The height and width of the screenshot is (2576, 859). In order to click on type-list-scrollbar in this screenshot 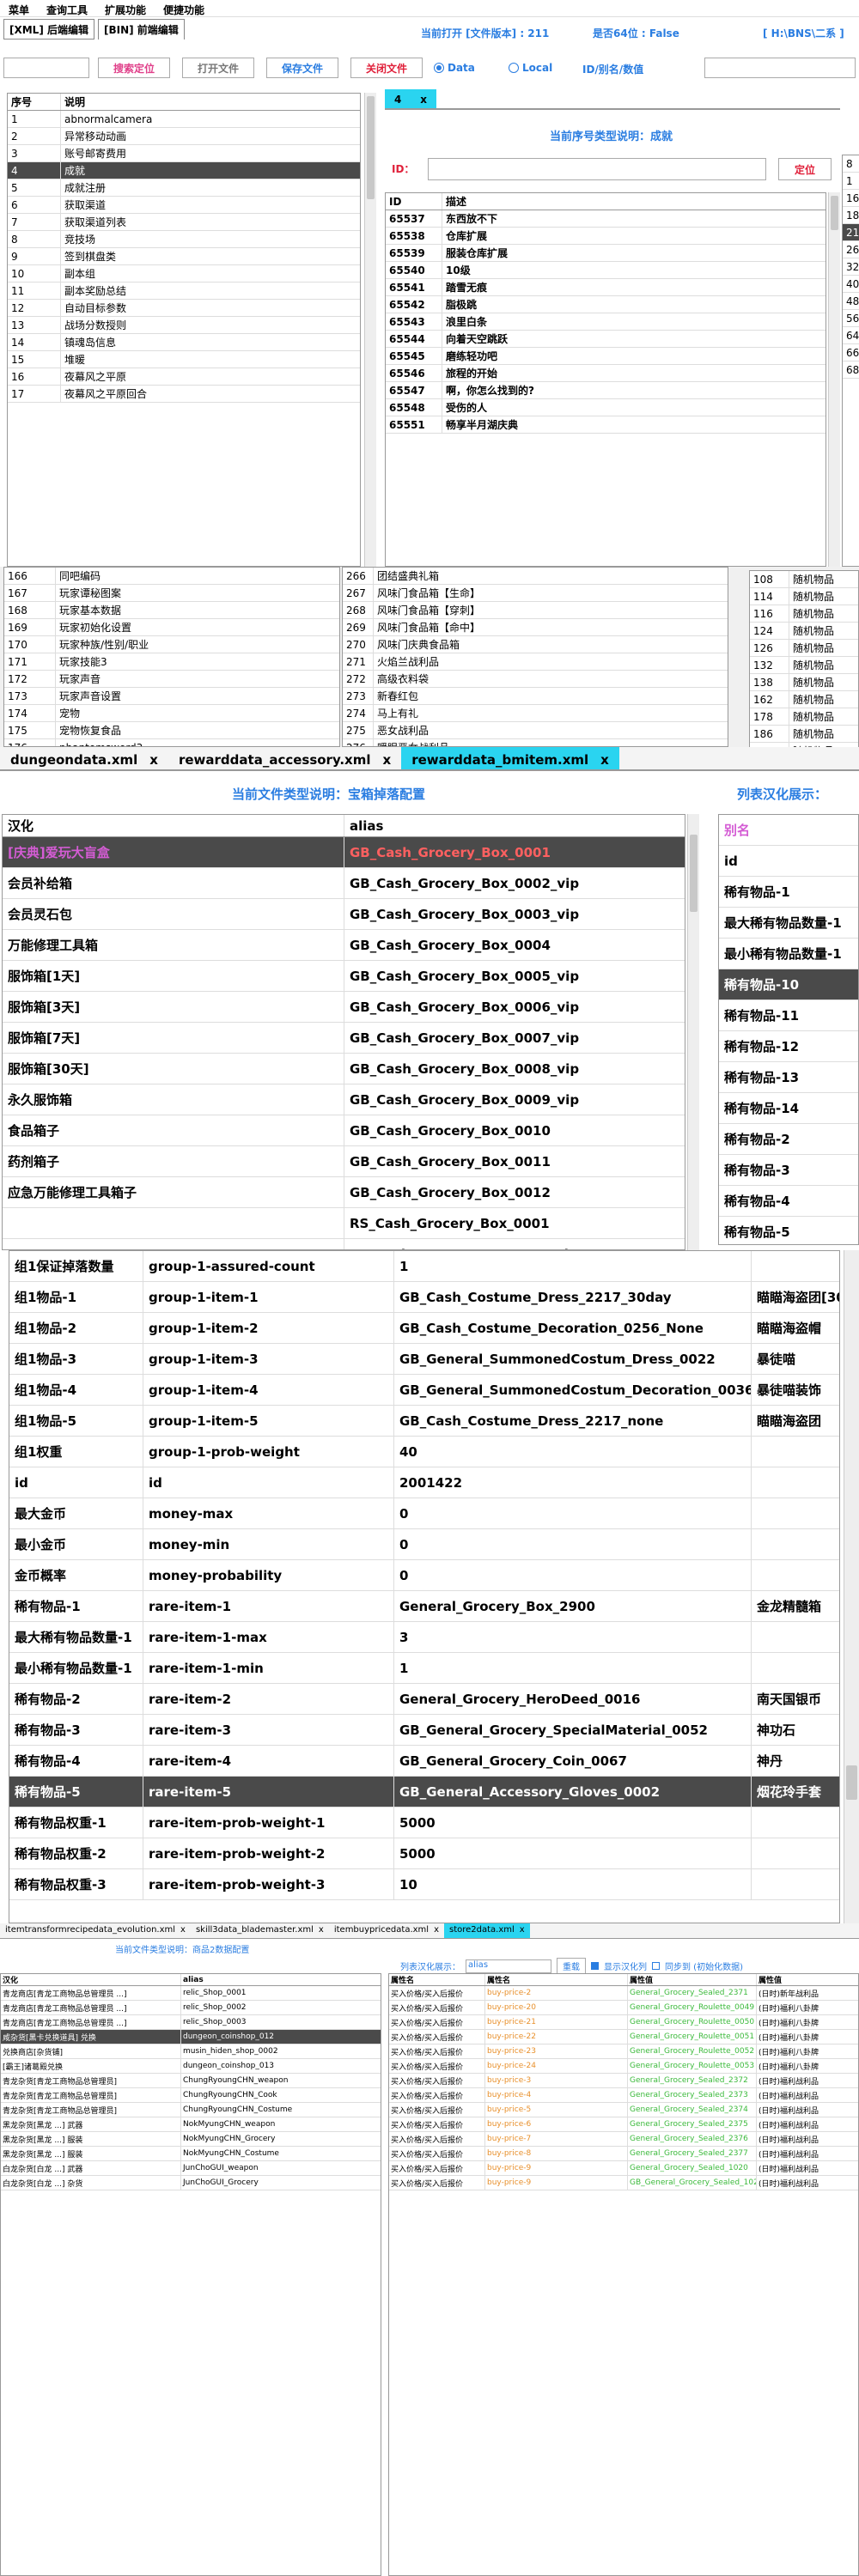, I will do `click(370, 330)`.